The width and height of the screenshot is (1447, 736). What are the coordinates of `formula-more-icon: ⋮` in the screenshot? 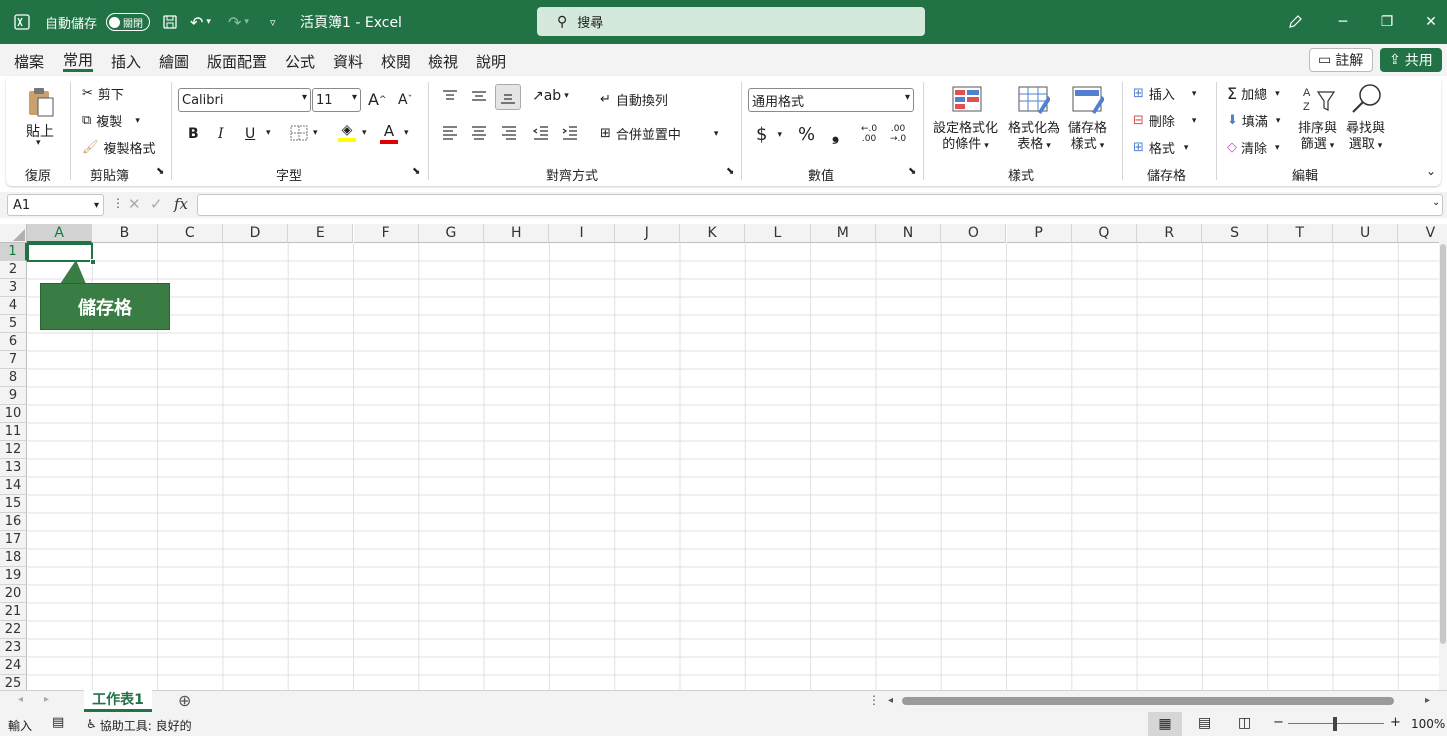 It's located at (118, 203).